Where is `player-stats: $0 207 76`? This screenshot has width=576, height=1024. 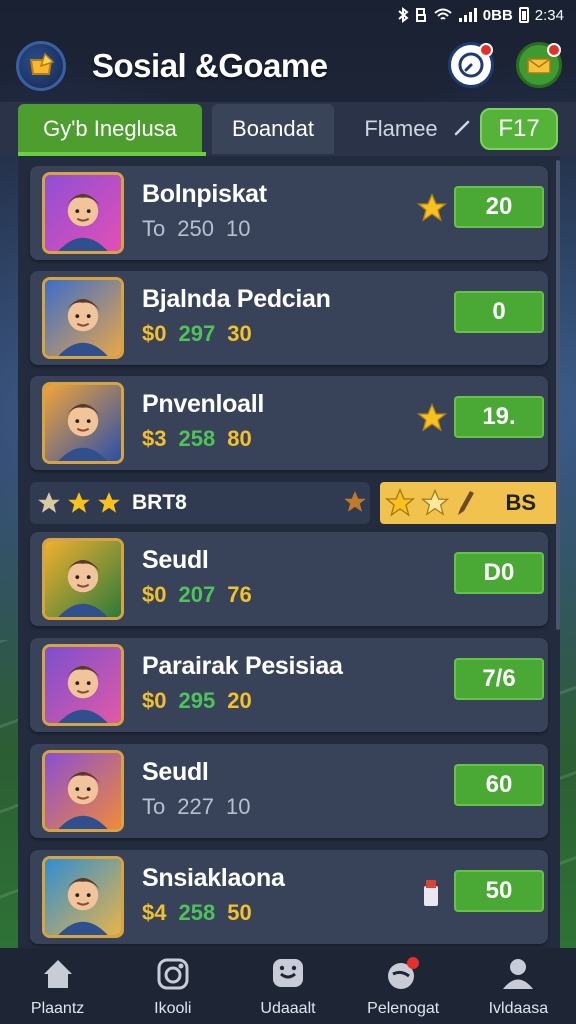 player-stats: $0 207 76 is located at coordinates (197, 595).